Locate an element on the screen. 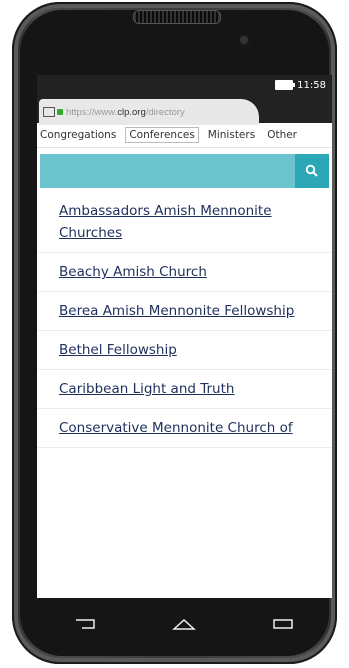 Image resolution: width=349 pixels, height=668 pixels. list-item-link: Beachy Amish Church is located at coordinates (133, 272).